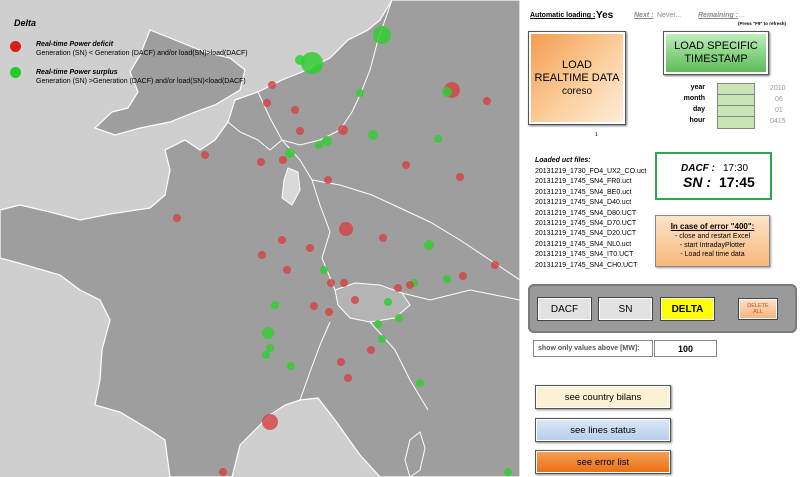  I want to click on sn-time: 17:45, so click(737, 182).